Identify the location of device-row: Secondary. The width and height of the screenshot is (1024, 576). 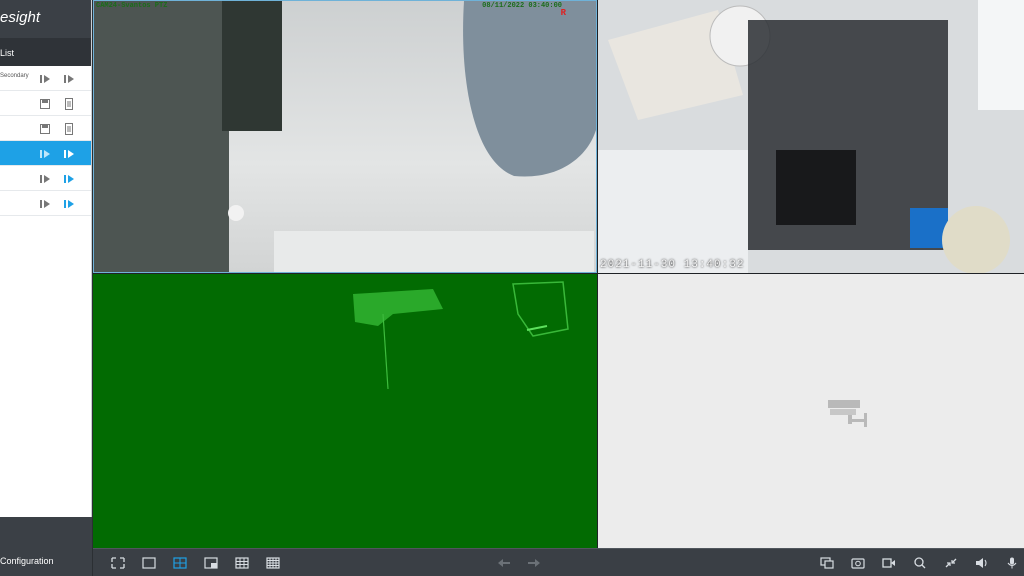
(45, 78).